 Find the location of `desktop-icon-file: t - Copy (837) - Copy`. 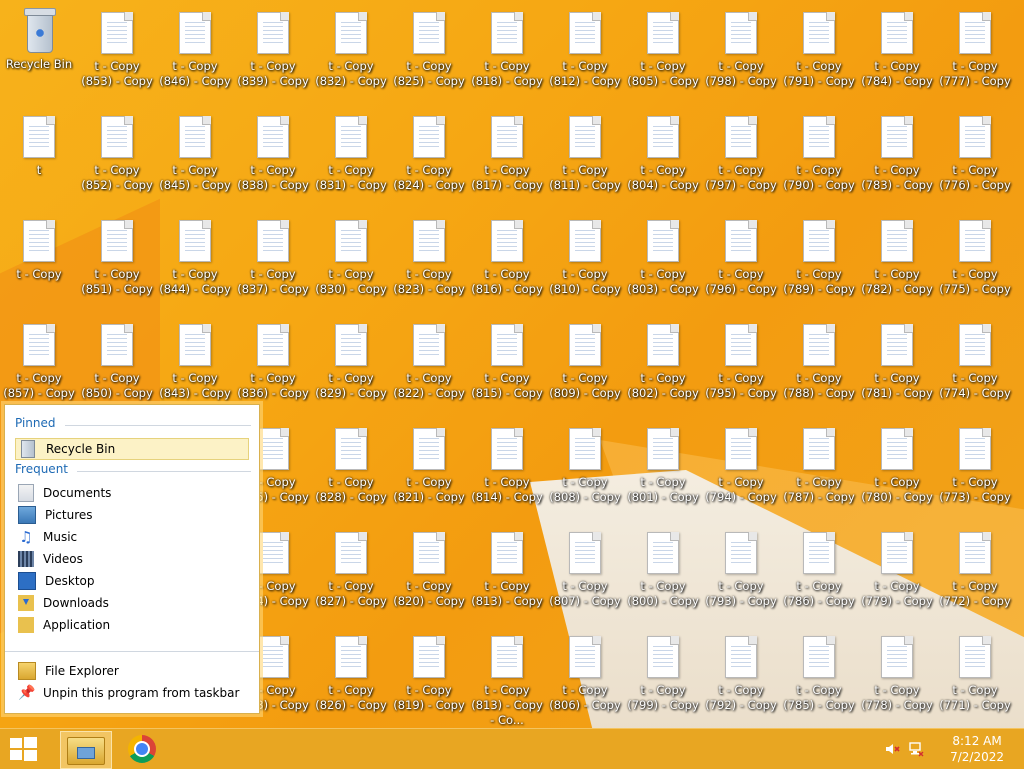

desktop-icon-file: t - Copy (837) - Copy is located at coordinates (273, 260).